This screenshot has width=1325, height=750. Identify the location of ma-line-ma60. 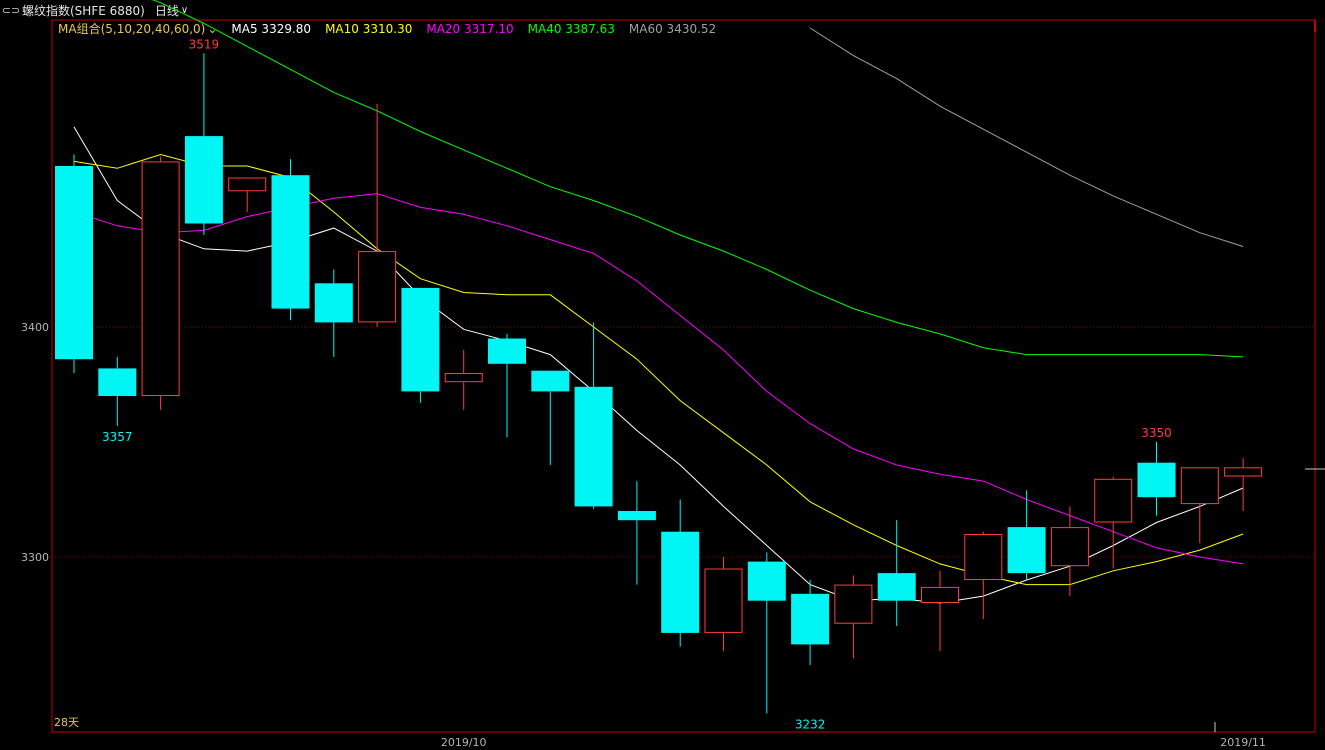
(1026, 137).